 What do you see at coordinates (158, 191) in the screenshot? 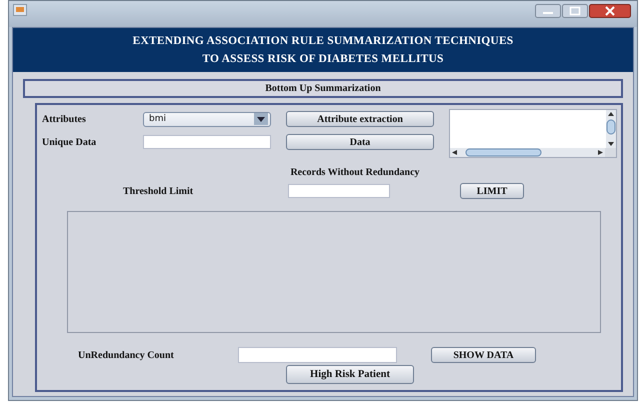
I see `threshold-limit-label: Threshold Limit` at bounding box center [158, 191].